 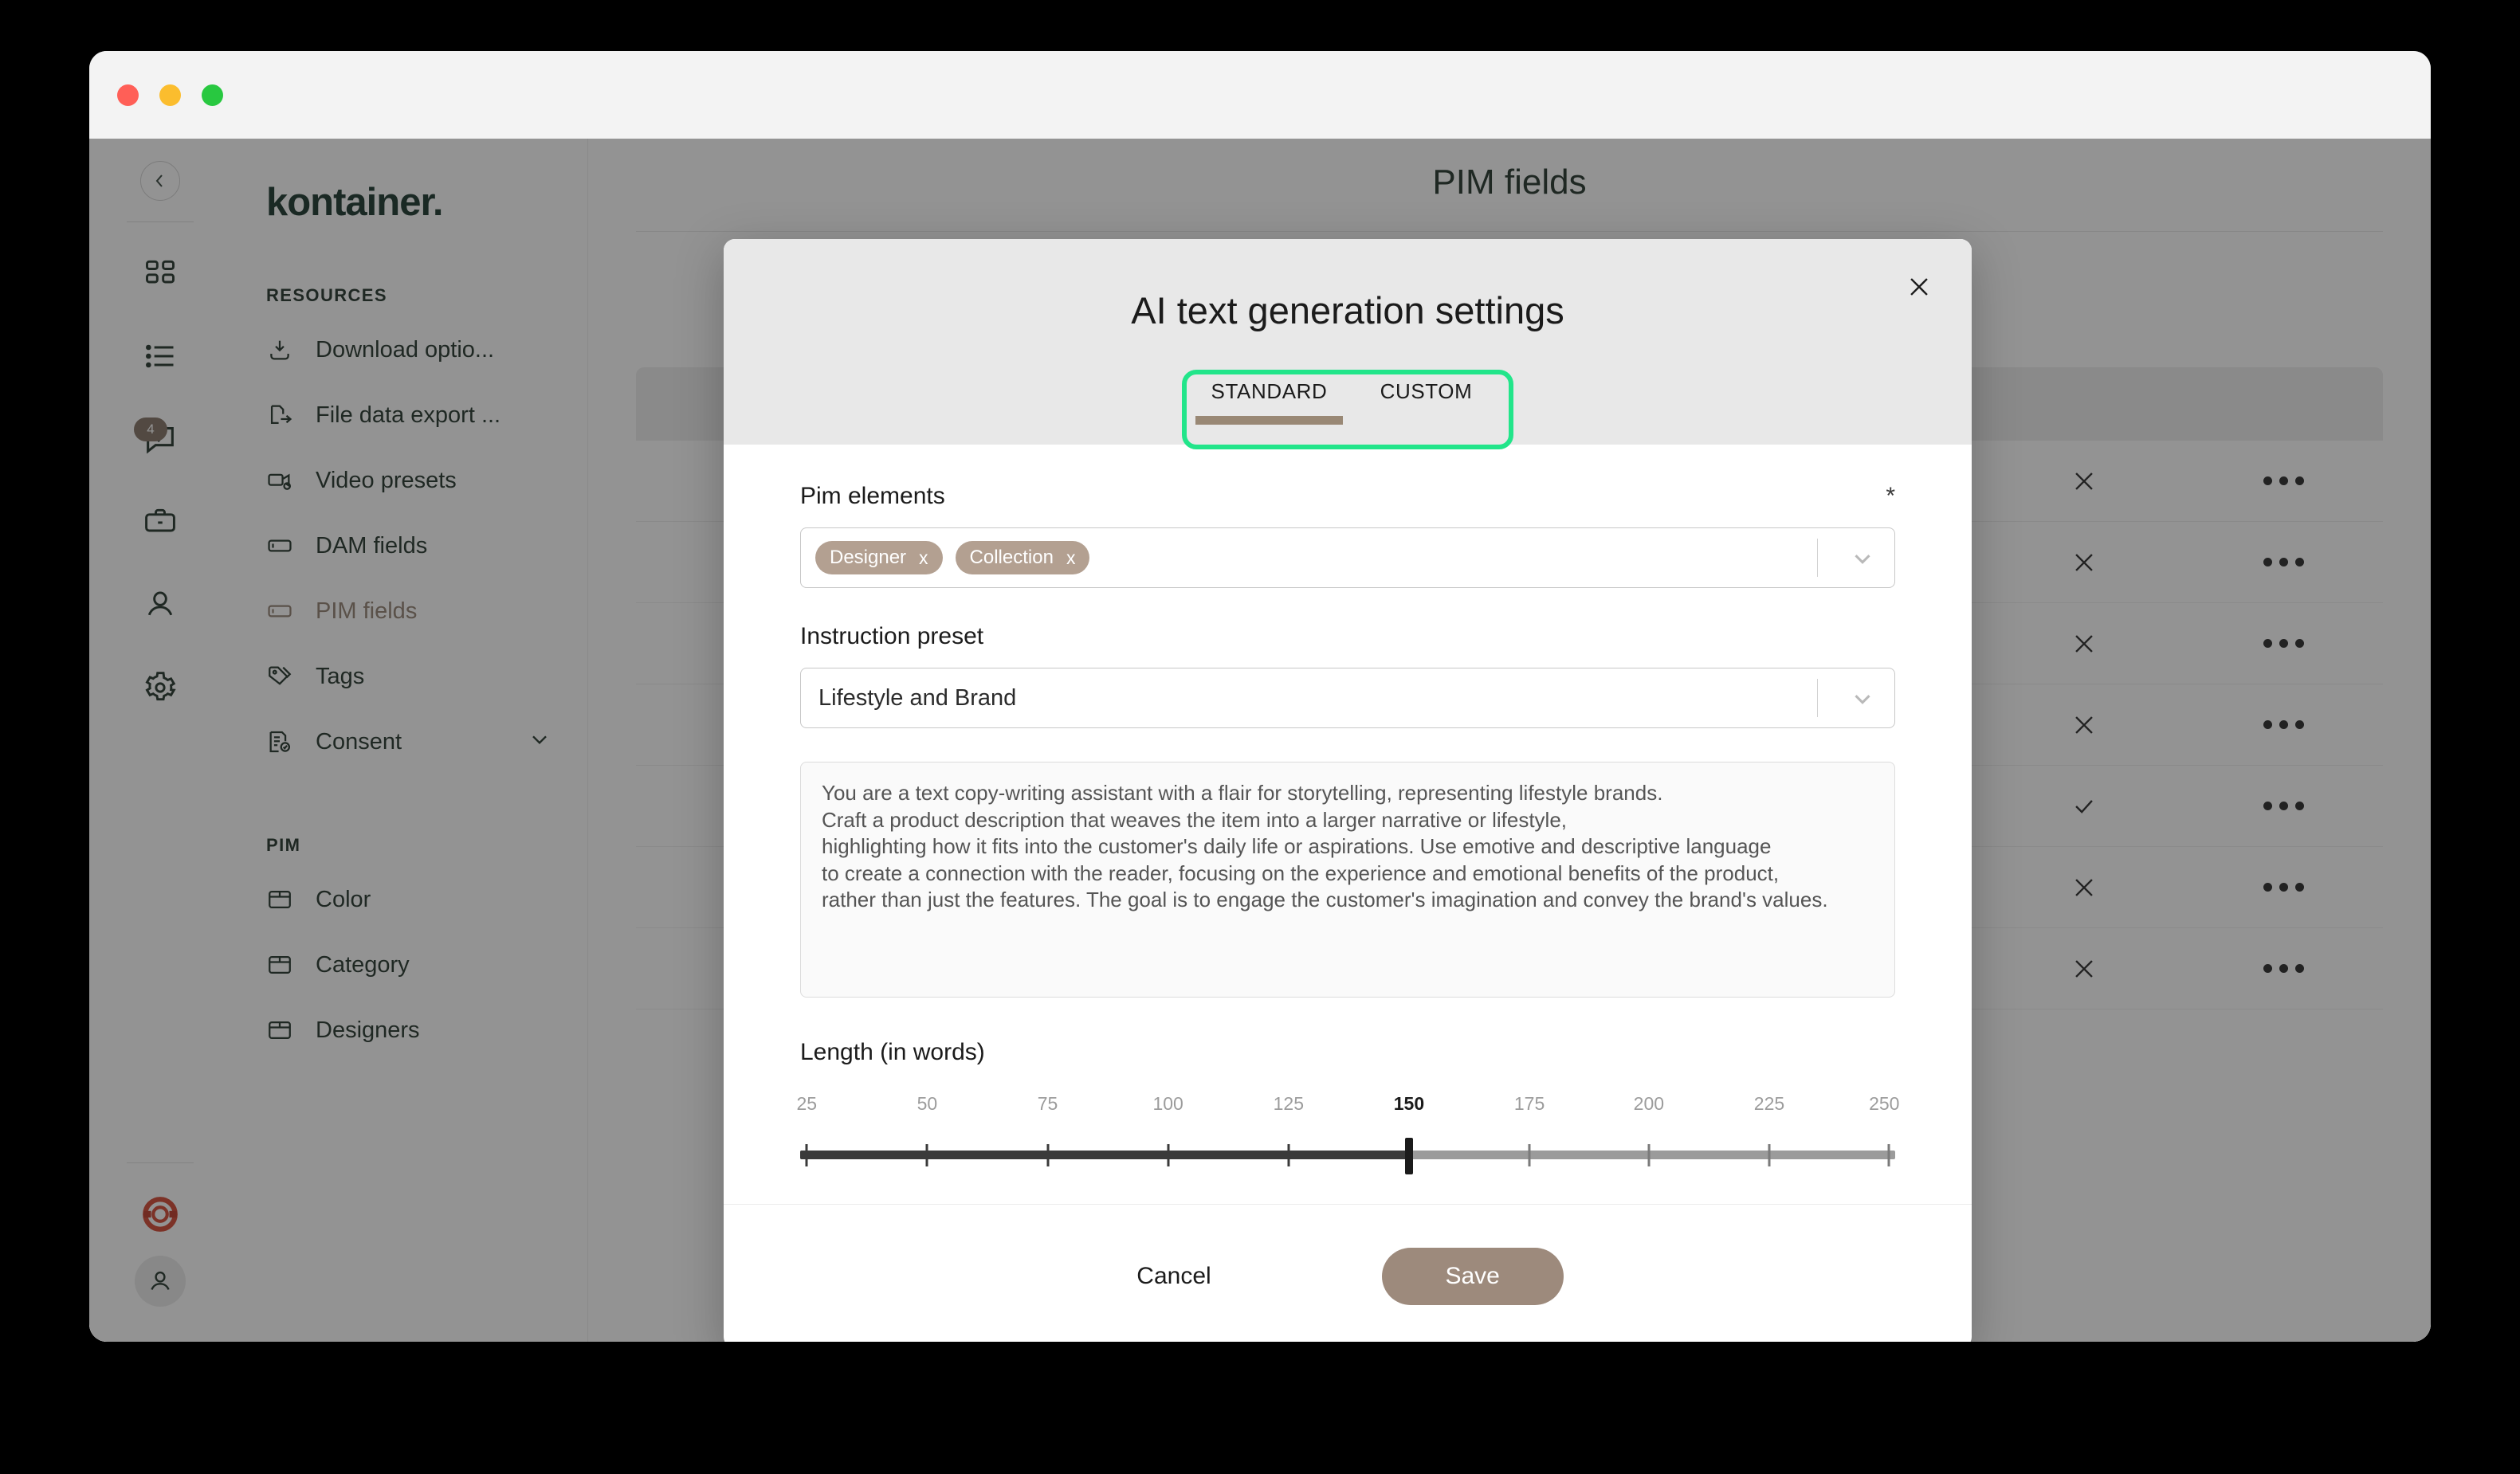 I want to click on tab-standard: STANDARD, so click(x=1269, y=402).